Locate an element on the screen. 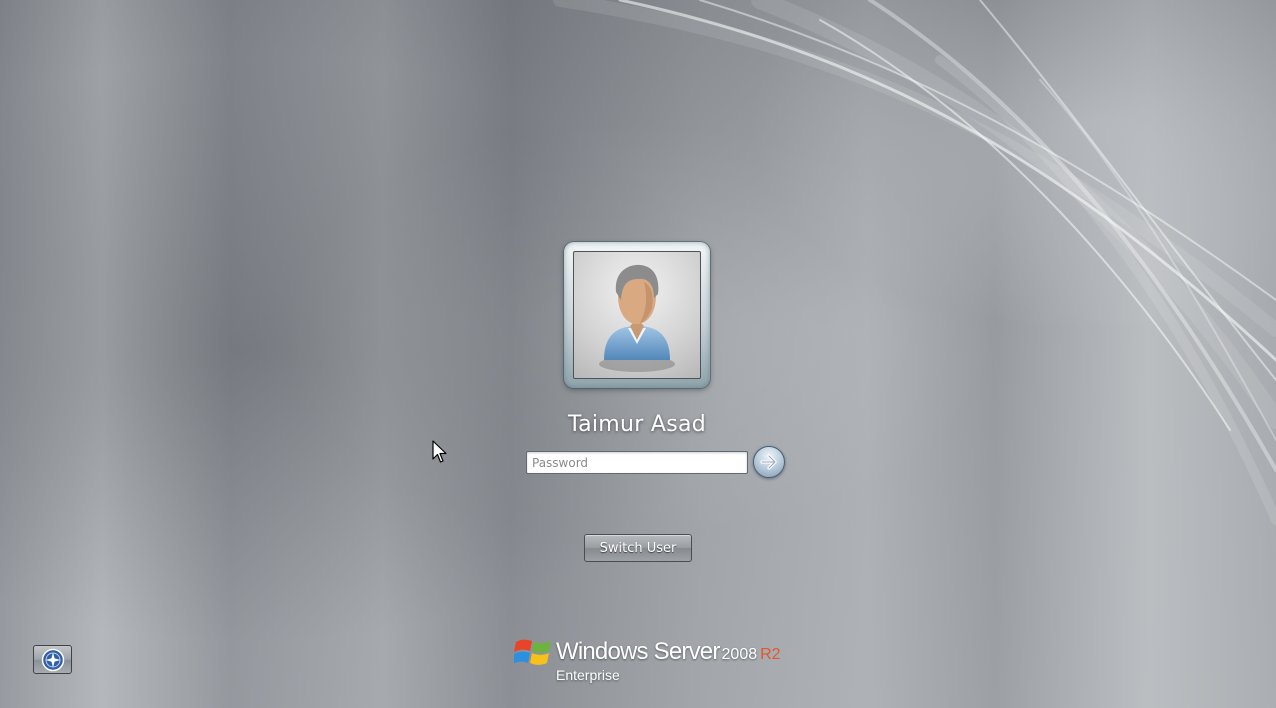 Image resolution: width=1276 pixels, height=708 pixels. ease-of-access-button is located at coordinates (52, 659).